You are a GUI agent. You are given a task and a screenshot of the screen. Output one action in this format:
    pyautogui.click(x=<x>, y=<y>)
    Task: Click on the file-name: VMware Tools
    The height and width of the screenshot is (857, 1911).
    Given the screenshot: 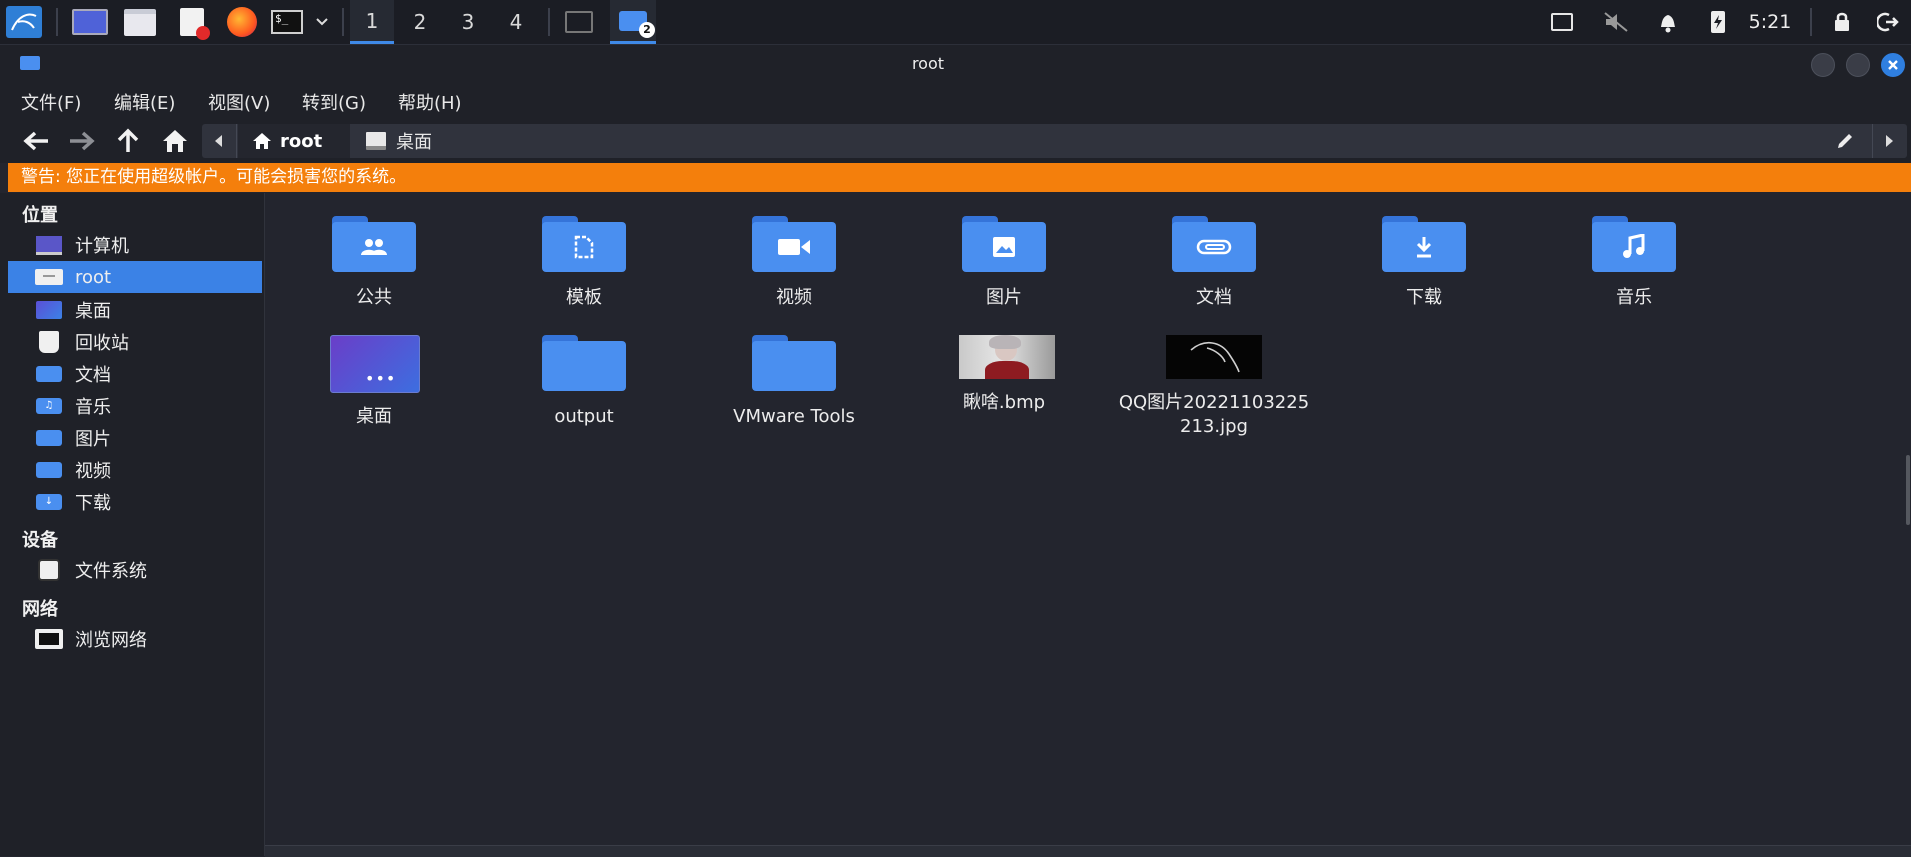 What is the action you would take?
    pyautogui.click(x=794, y=416)
    